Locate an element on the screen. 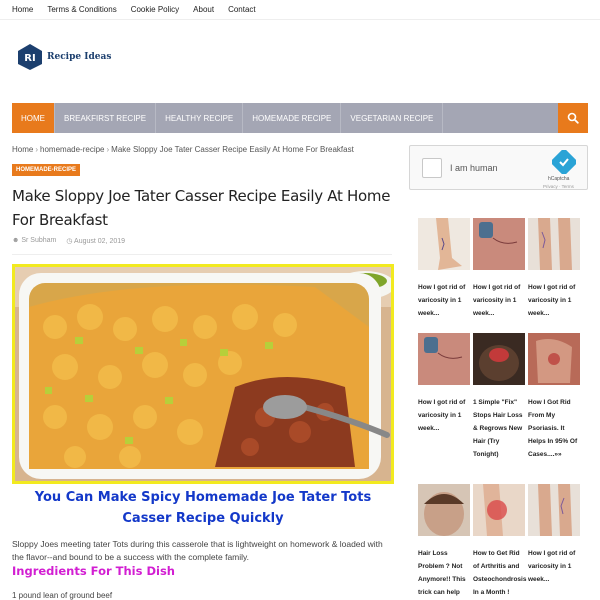 The width and height of the screenshot is (600, 600). nav-item-home: Home is located at coordinates (33, 118).